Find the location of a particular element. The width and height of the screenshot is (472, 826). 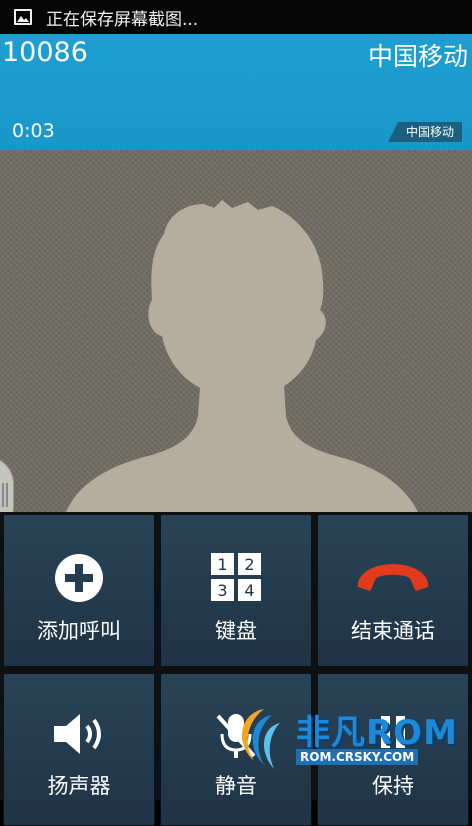

add-call-label: 添加呼叫 is located at coordinates (79, 631).